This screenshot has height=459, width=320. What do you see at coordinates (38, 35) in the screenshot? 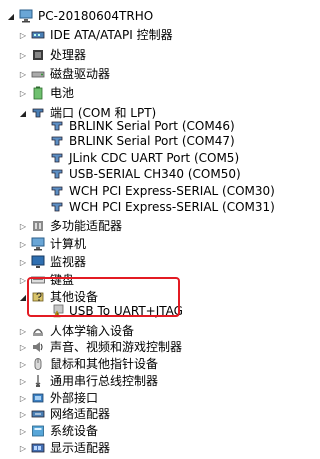
I see `ide-controller-icon` at bounding box center [38, 35].